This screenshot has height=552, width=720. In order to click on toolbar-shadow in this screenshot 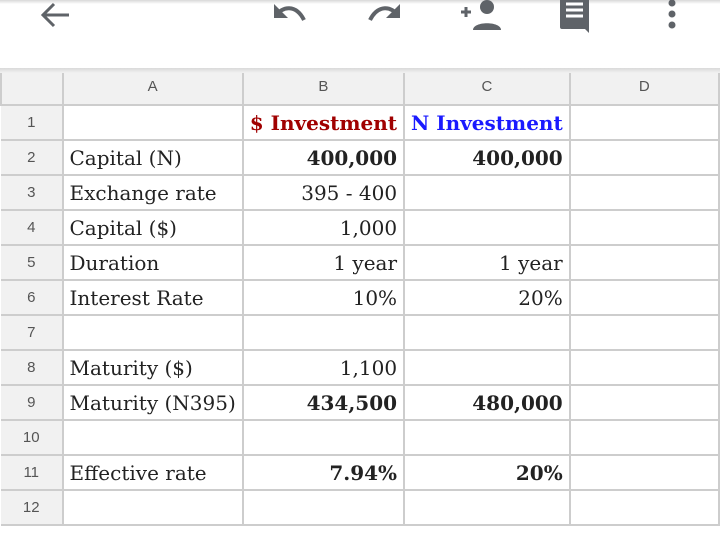, I will do `click(360, 2)`.